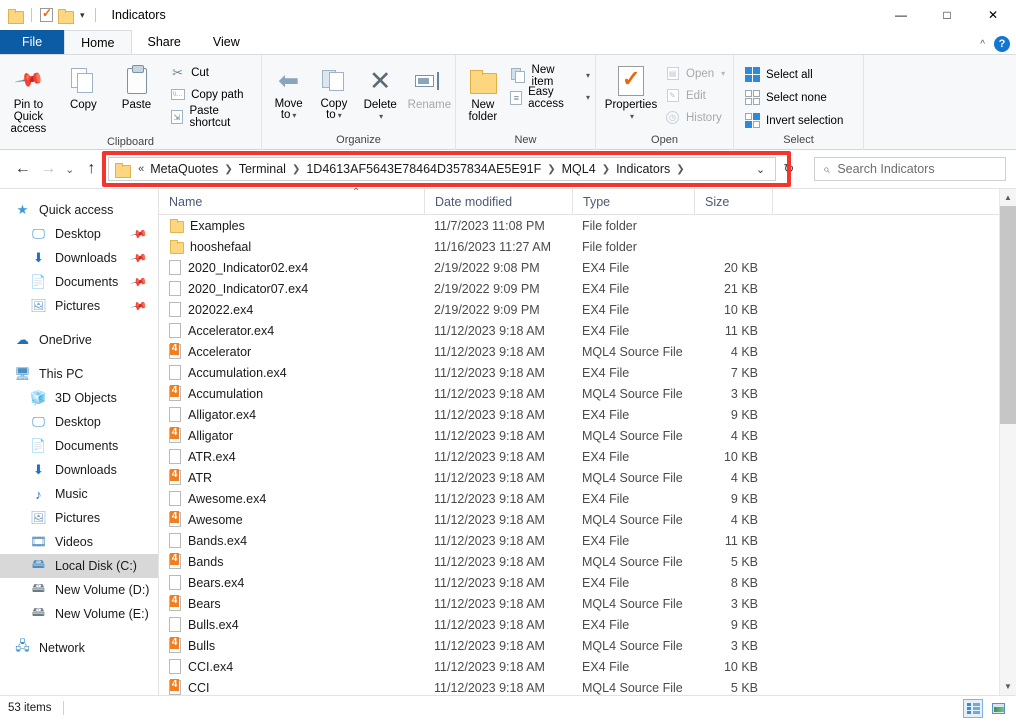 The height and width of the screenshot is (726, 1016). What do you see at coordinates (579, 169) in the screenshot?
I see `breadcrumb-item-mql4: MQL4` at bounding box center [579, 169].